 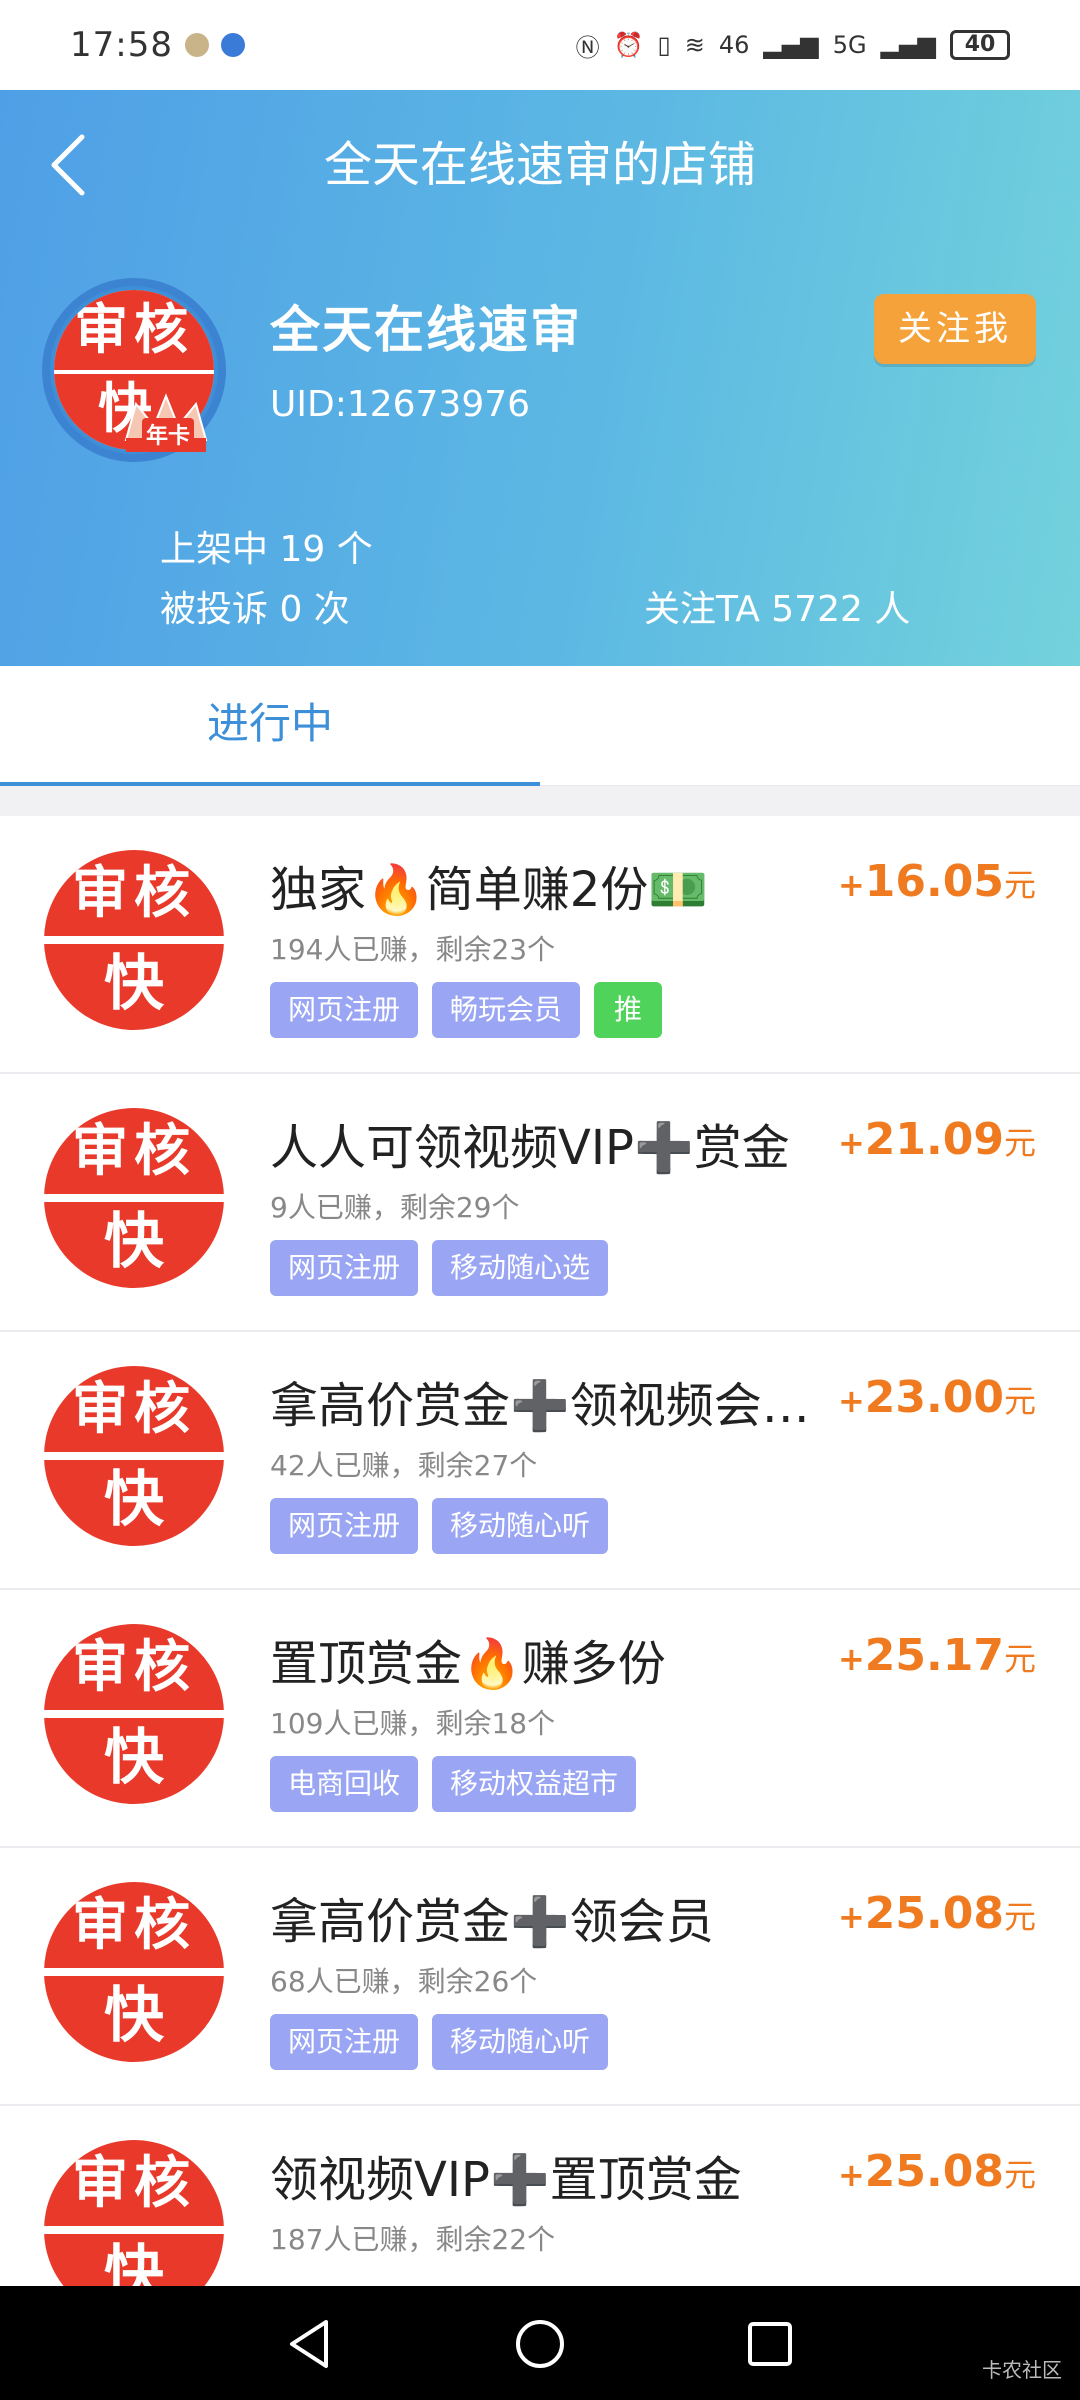 I want to click on task-price: +21.09元, so click(x=937, y=1139).